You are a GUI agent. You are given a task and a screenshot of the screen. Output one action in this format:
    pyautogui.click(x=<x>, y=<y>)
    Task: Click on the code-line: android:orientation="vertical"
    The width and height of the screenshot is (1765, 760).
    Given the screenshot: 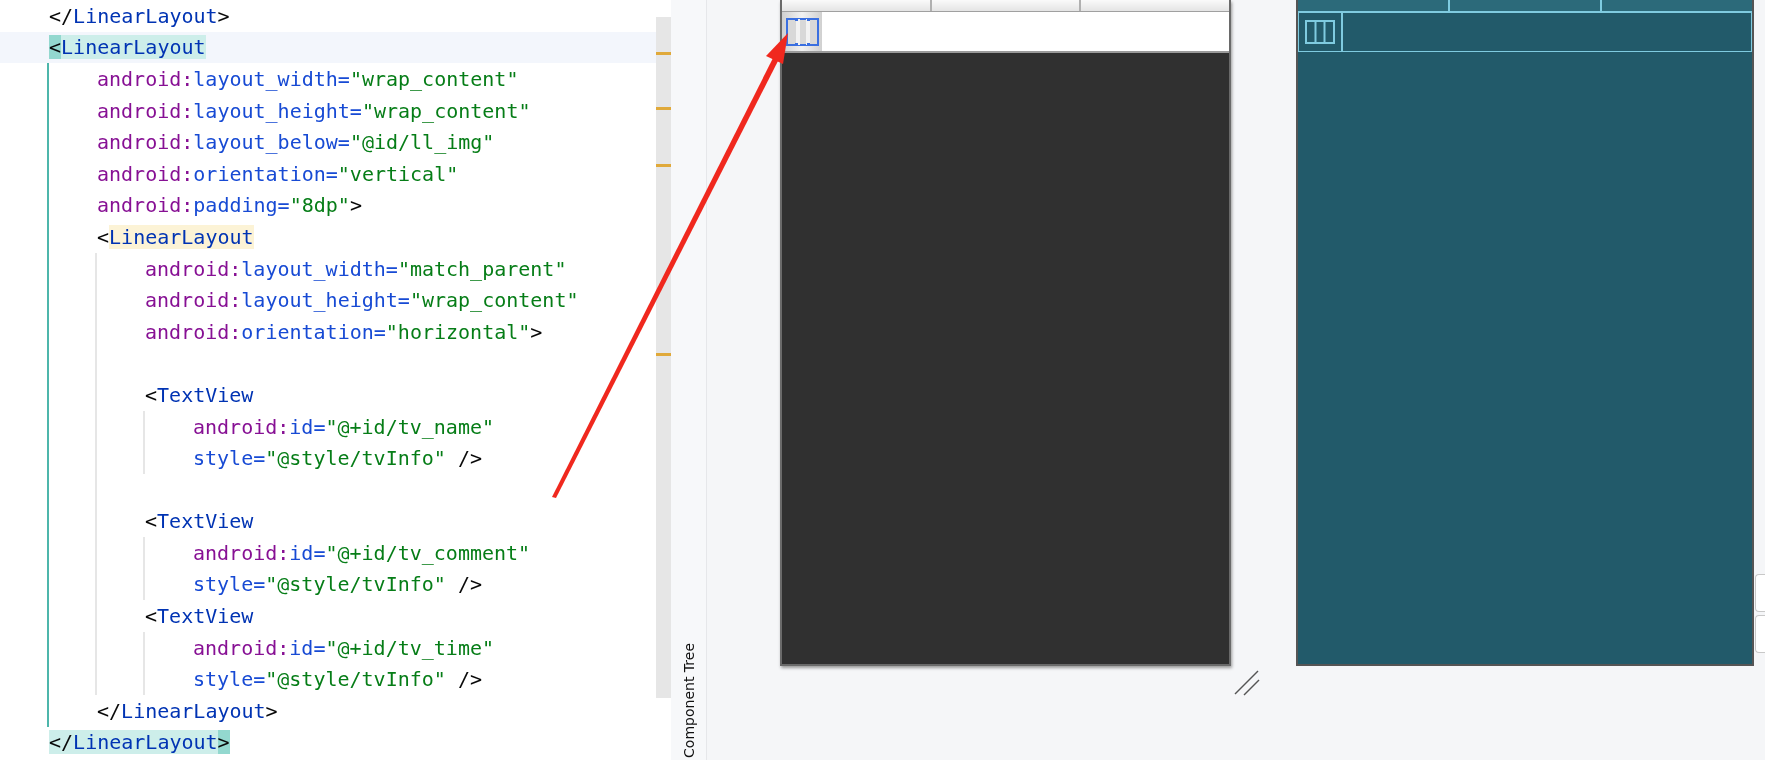 What is the action you would take?
    pyautogui.click(x=278, y=174)
    